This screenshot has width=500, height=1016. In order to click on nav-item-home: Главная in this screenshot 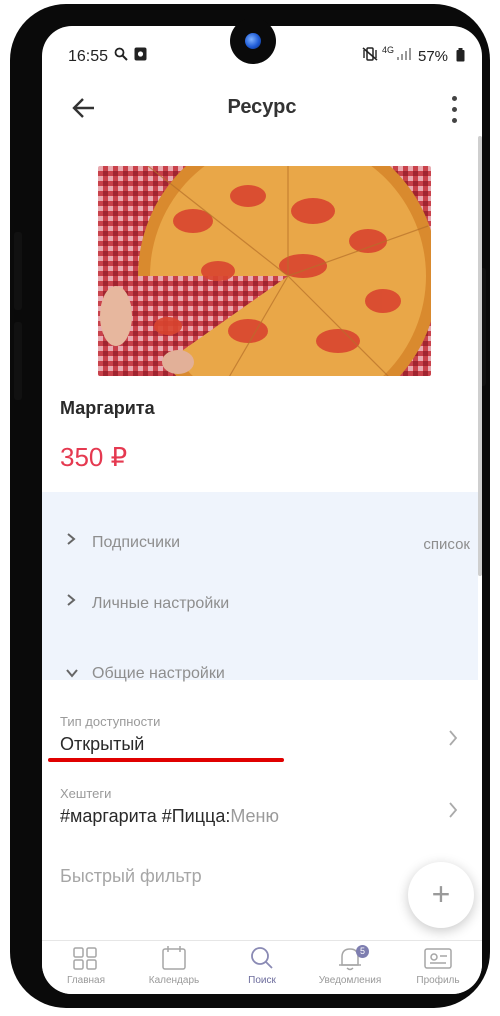, I will do `click(86, 968)`.